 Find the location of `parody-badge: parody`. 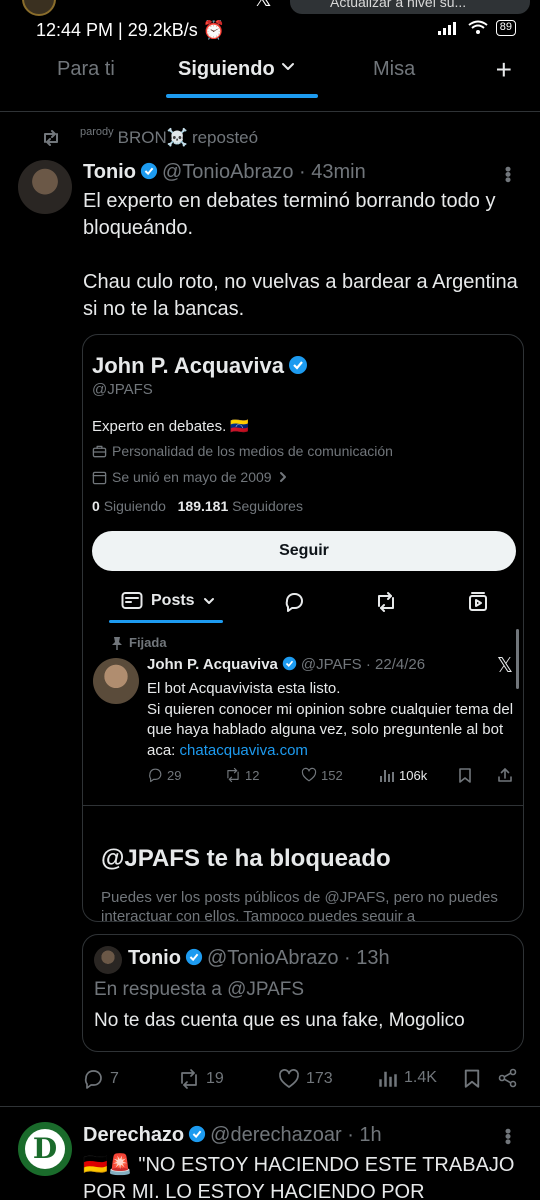

parody-badge: parody is located at coordinates (97, 132).